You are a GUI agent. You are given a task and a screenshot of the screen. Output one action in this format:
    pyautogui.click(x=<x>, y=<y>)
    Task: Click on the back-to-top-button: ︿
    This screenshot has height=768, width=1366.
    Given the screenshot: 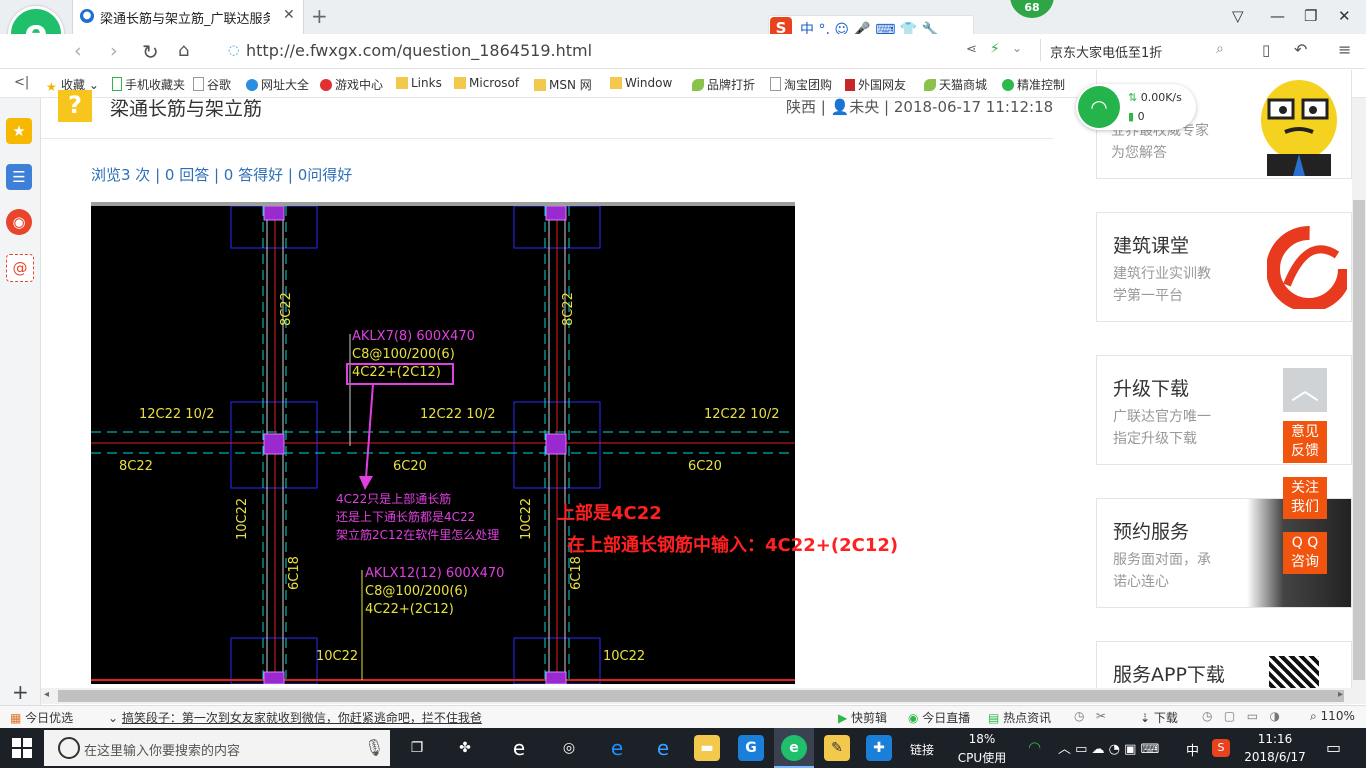 What is the action you would take?
    pyautogui.click(x=1305, y=390)
    